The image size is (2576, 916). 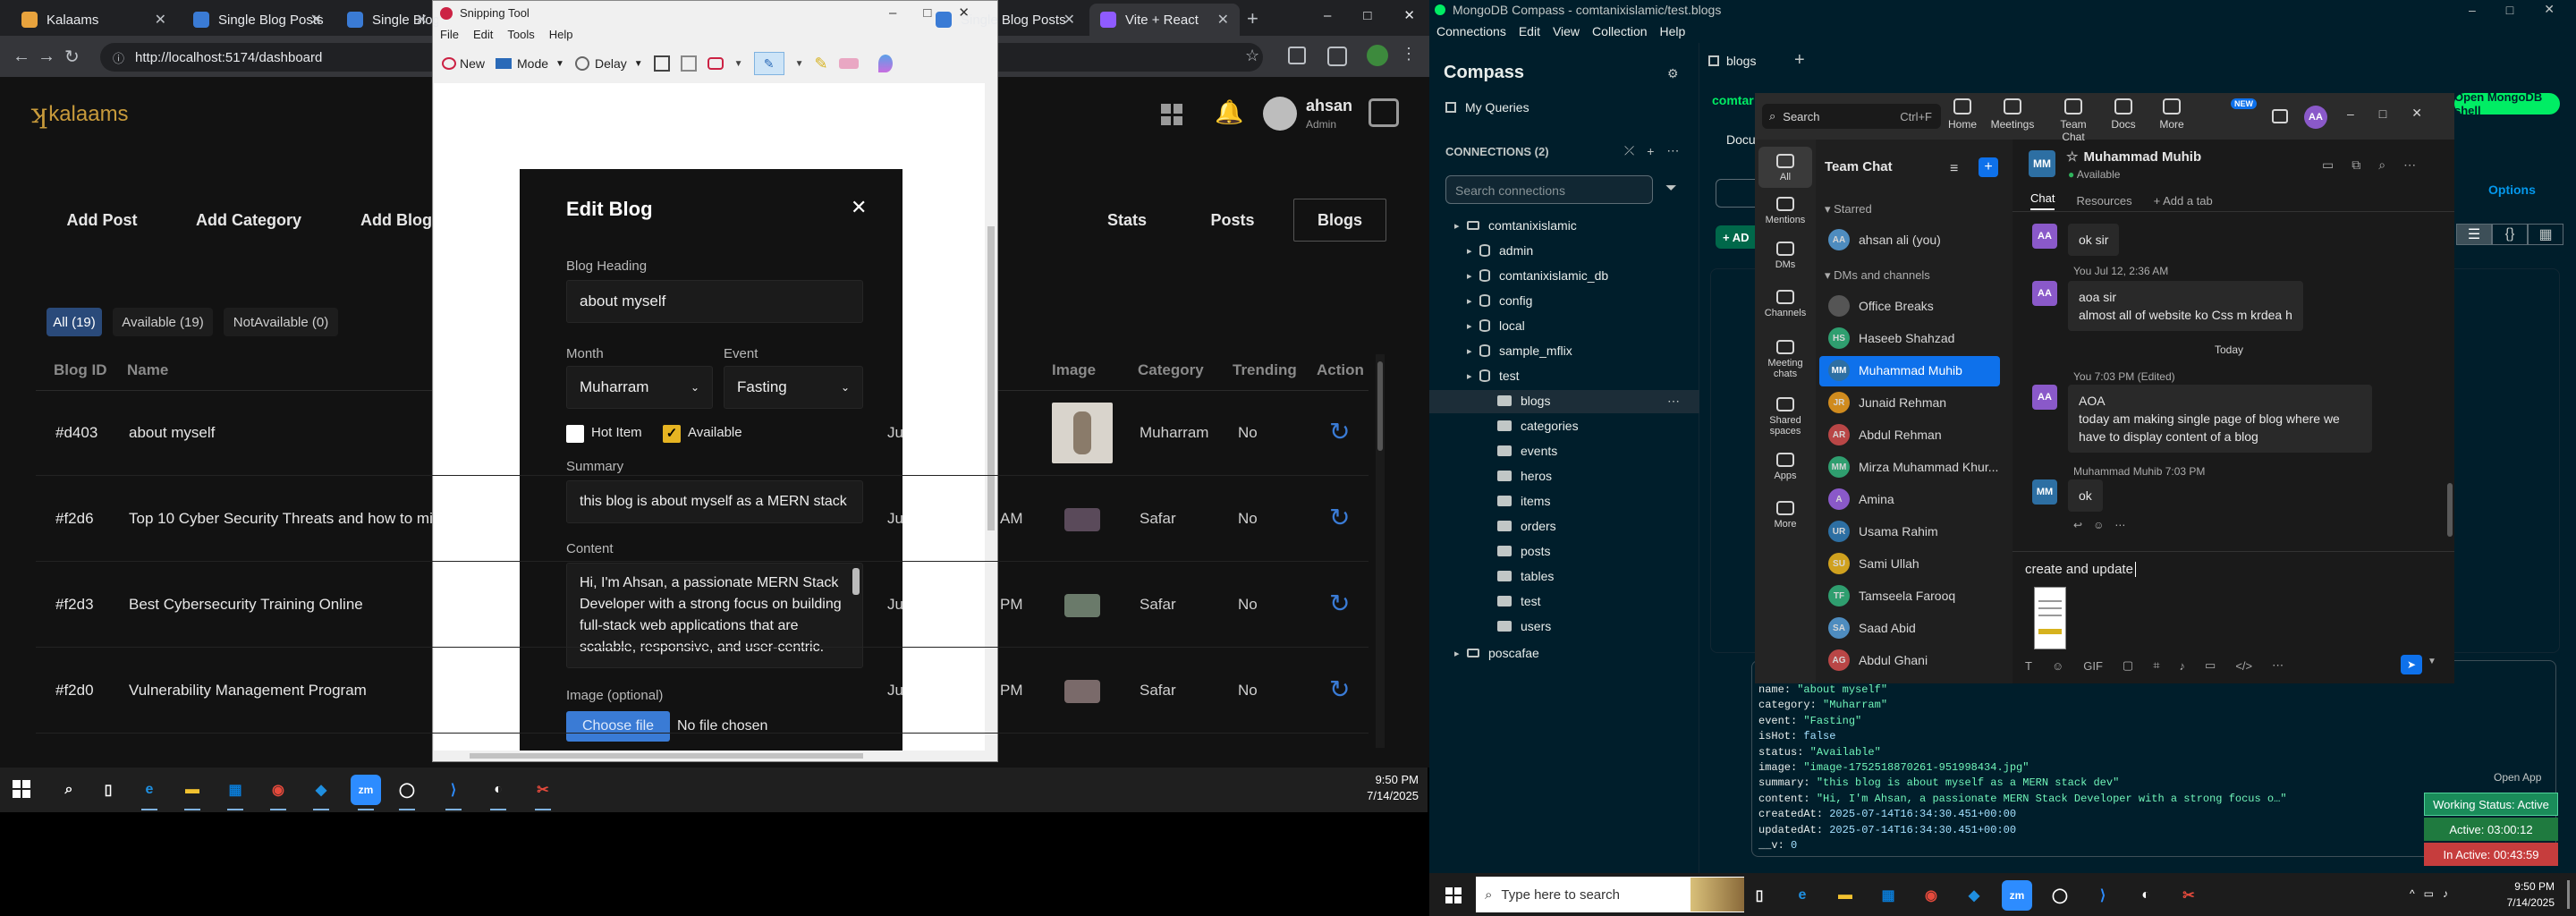 What do you see at coordinates (2445, 893) in the screenshot?
I see `volume-icon: ♪` at bounding box center [2445, 893].